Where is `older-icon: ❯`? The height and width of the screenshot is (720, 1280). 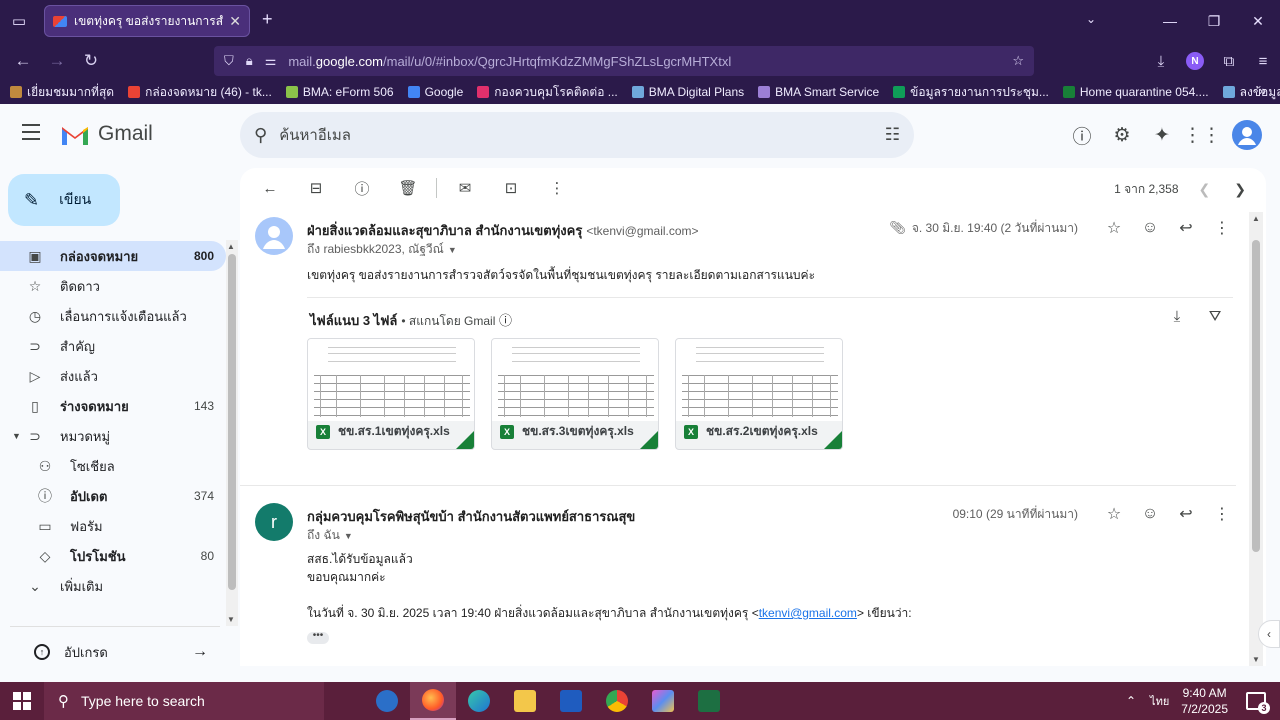 older-icon: ❯ is located at coordinates (1240, 189).